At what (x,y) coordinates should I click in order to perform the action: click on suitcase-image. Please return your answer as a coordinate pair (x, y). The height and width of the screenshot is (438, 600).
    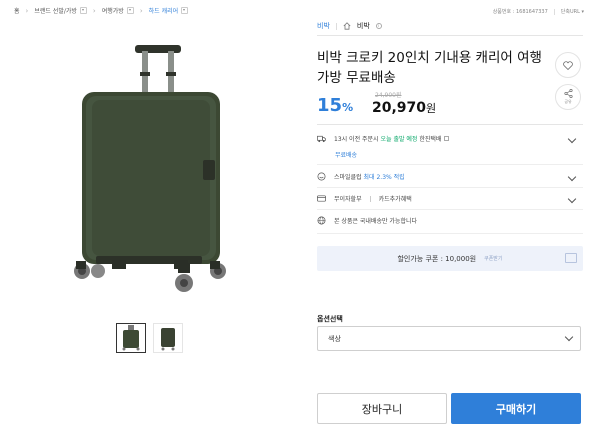
    Looking at the image, I should click on (150, 168).